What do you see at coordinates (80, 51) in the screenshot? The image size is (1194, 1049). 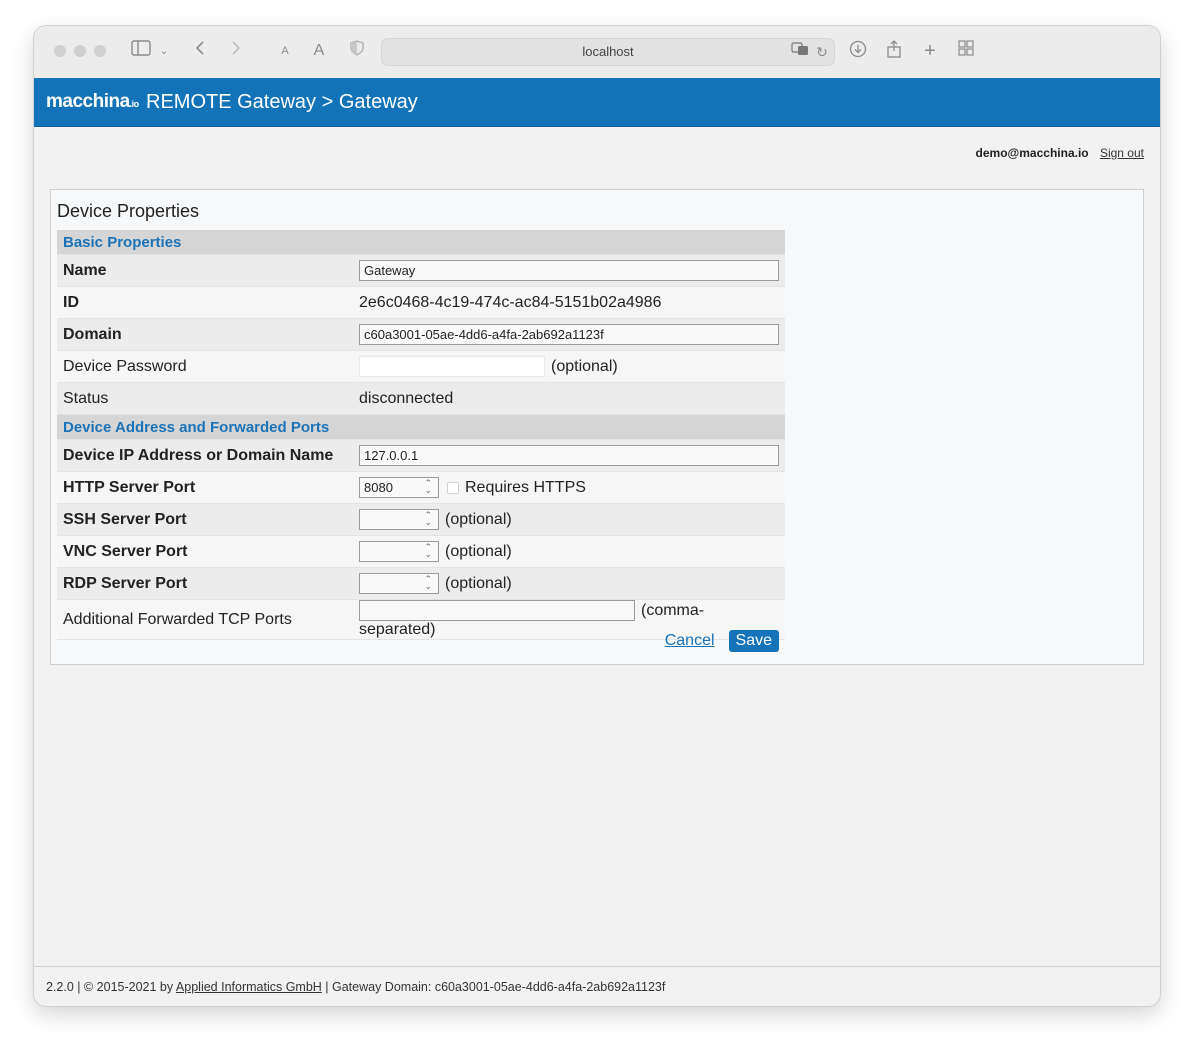 I see `minimize-window-button` at bounding box center [80, 51].